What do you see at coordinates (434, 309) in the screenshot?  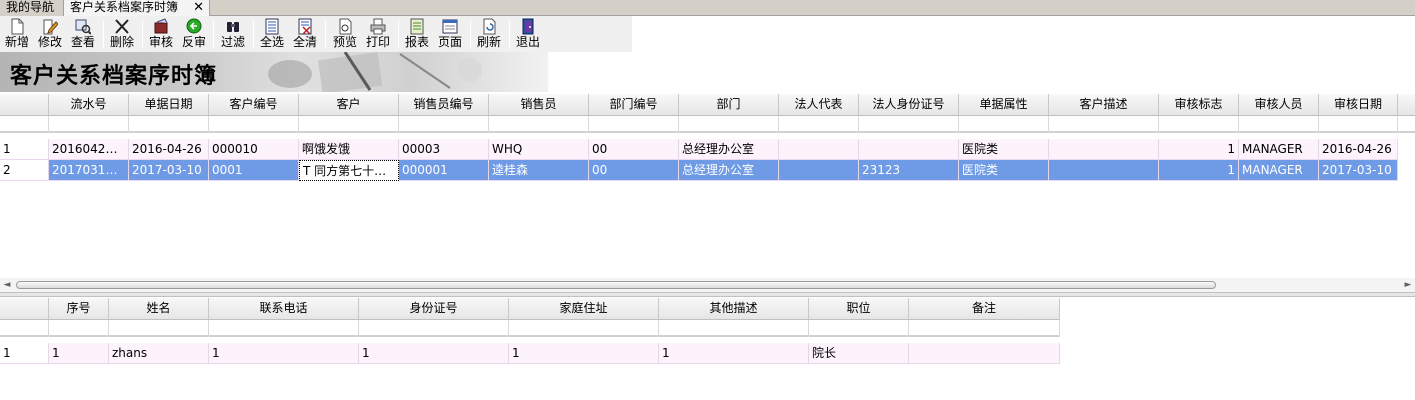 I see `column-header: 身份证号` at bounding box center [434, 309].